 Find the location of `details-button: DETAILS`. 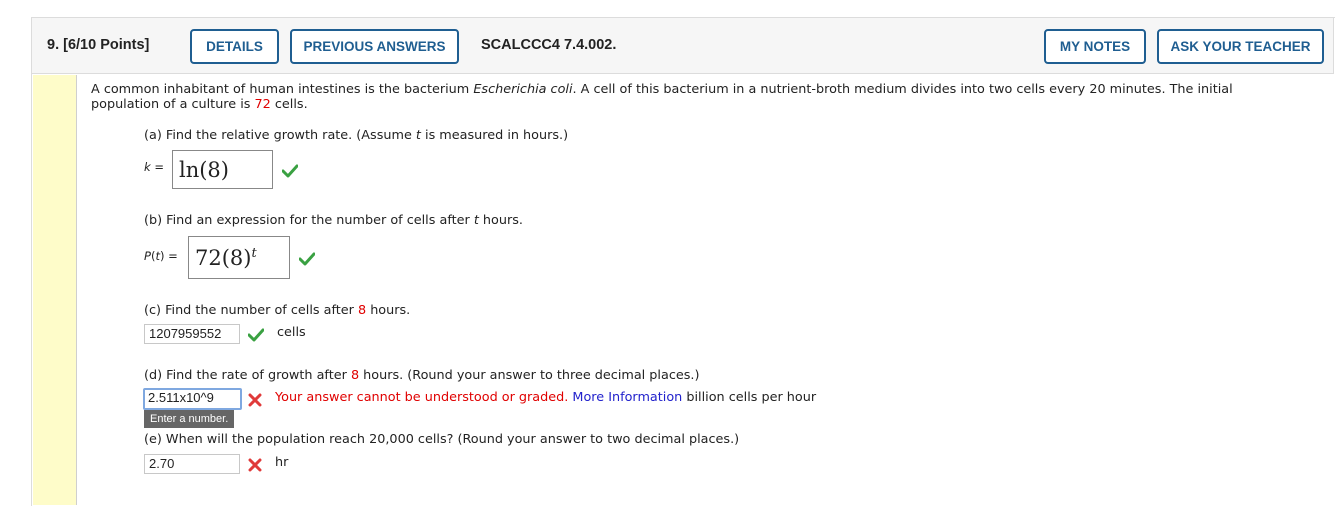

details-button: DETAILS is located at coordinates (234, 46).